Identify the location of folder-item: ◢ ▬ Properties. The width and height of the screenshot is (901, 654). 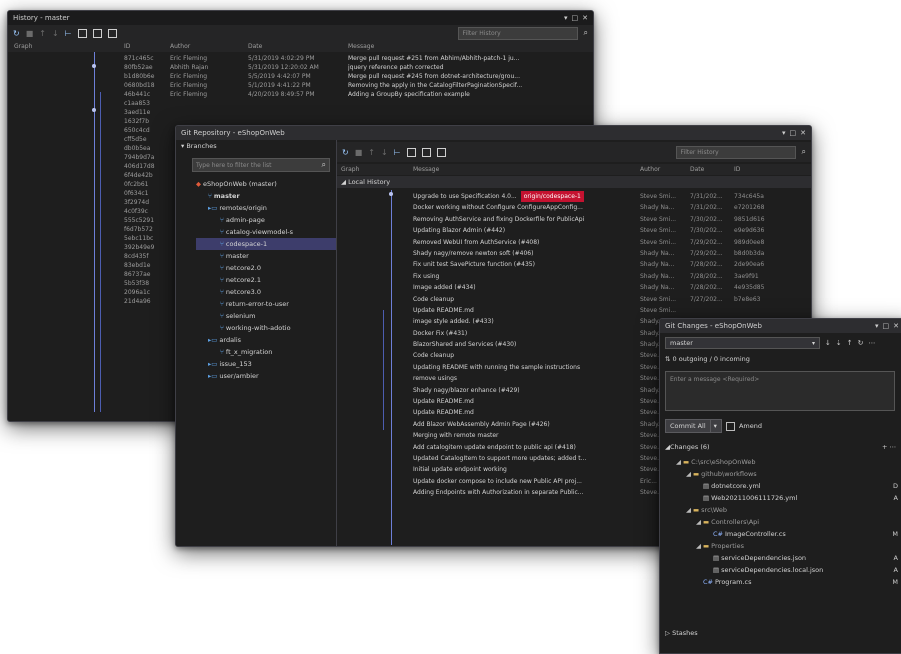
(788, 546).